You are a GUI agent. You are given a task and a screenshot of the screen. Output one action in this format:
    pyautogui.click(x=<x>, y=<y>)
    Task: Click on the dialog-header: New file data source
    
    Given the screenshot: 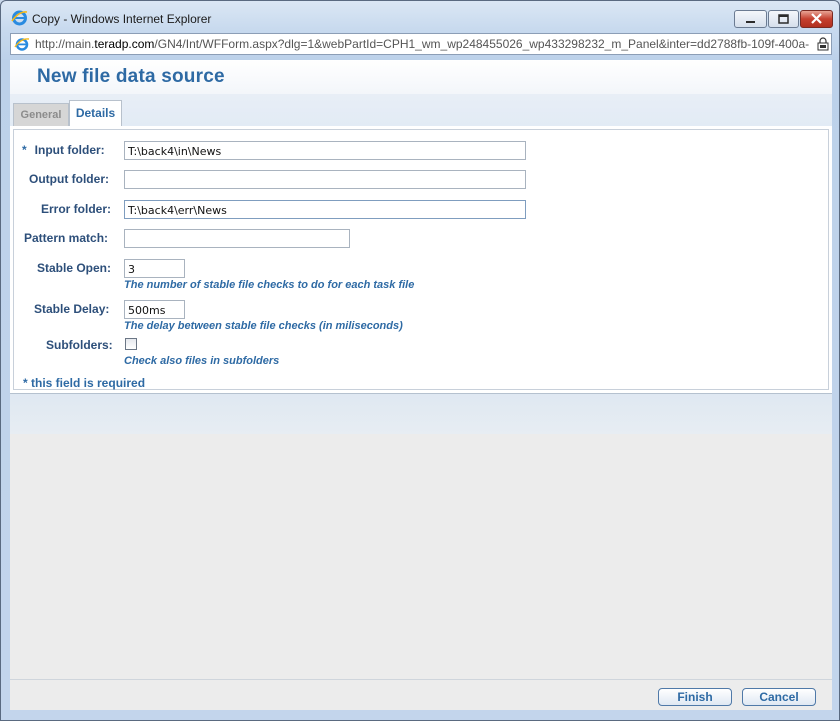 What is the action you would take?
    pyautogui.click(x=421, y=77)
    